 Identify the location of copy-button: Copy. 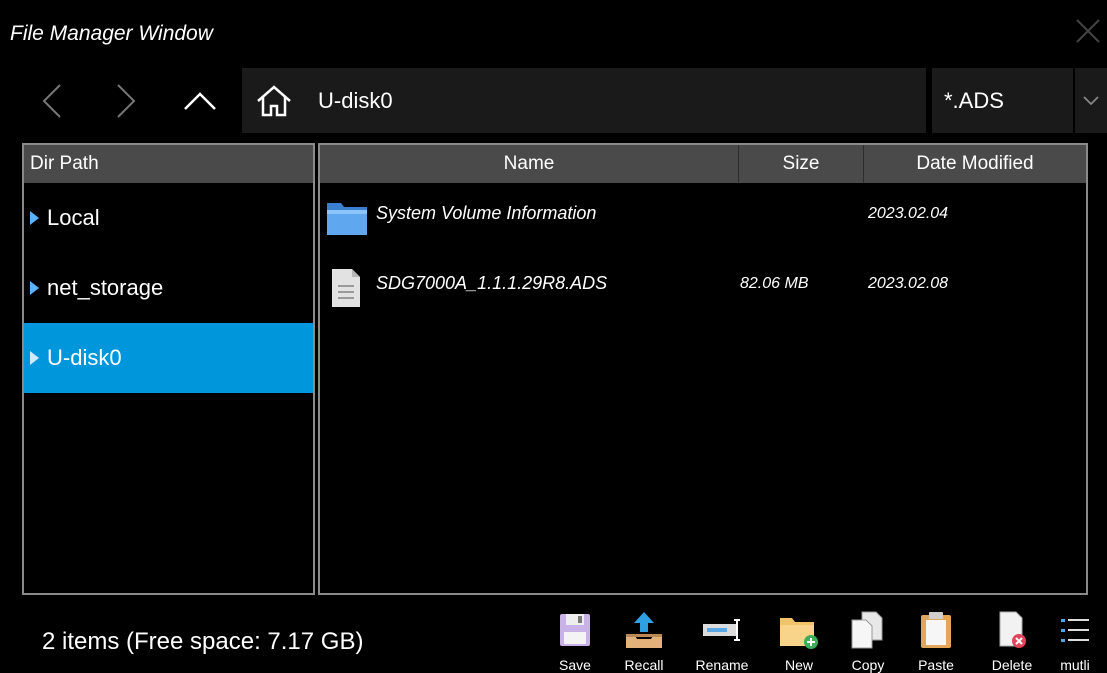
(868, 641).